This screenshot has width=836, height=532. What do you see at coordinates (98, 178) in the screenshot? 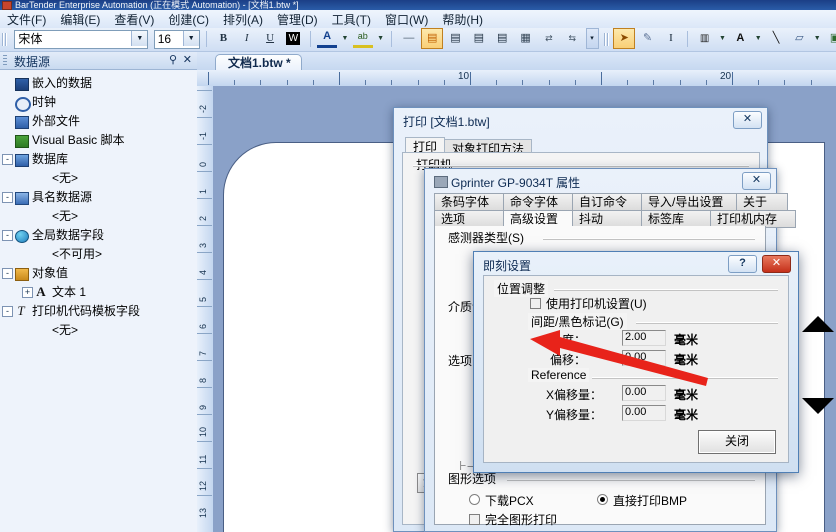
I see `sidebar-item-5: <无>` at bounding box center [98, 178].